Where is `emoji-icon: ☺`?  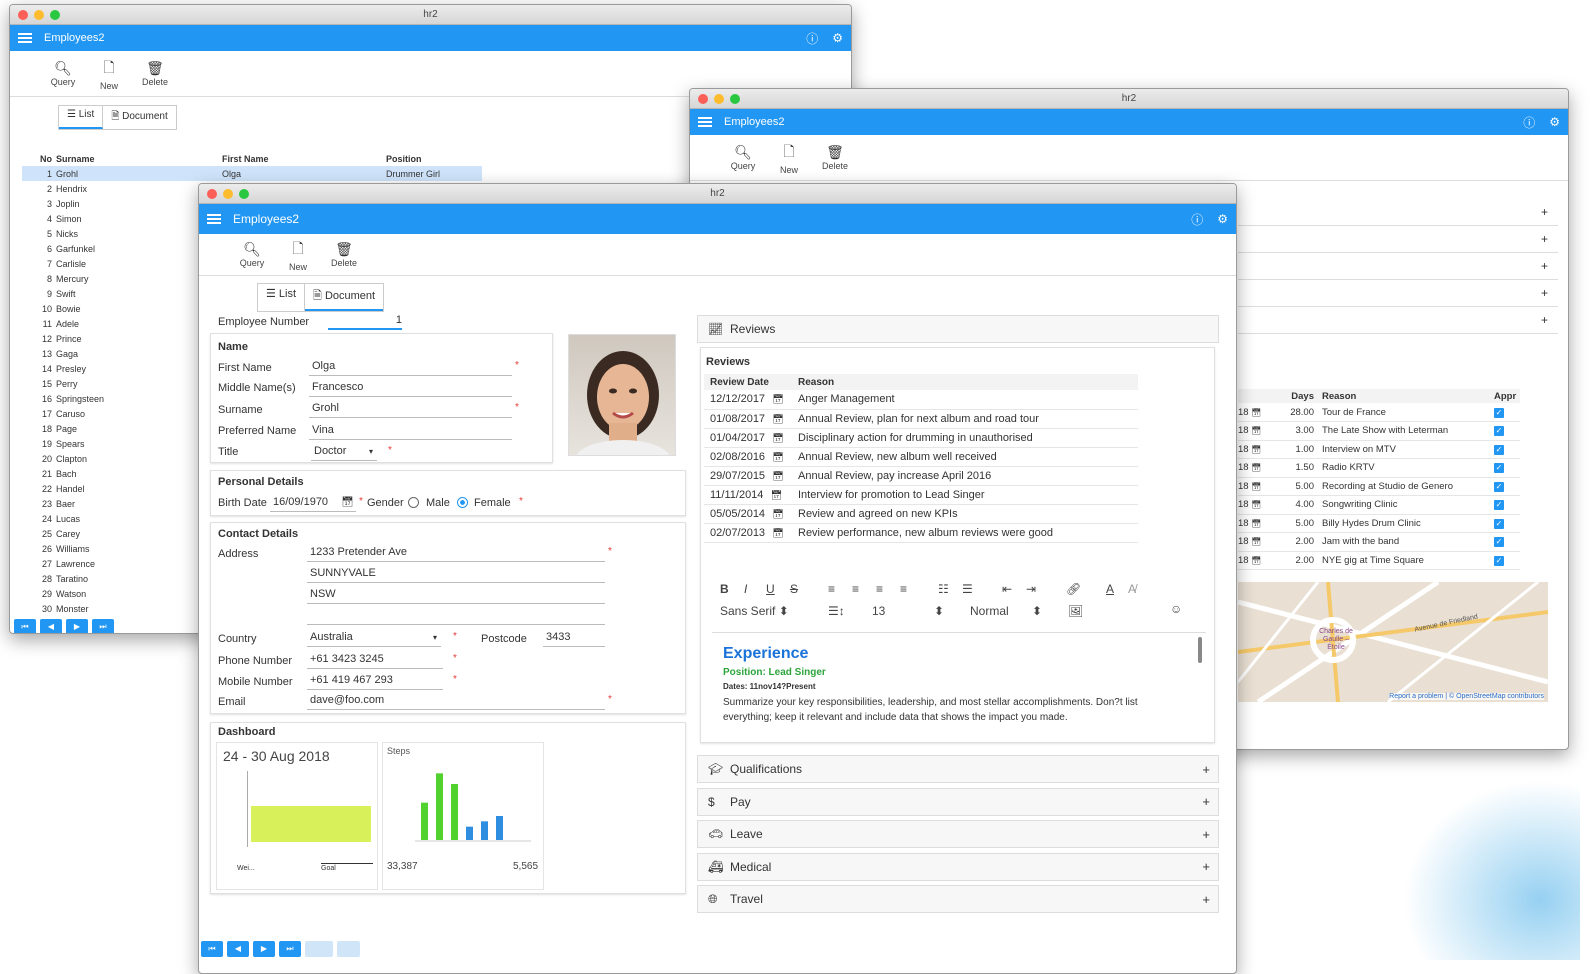
emoji-icon: ☺ is located at coordinates (1176, 609).